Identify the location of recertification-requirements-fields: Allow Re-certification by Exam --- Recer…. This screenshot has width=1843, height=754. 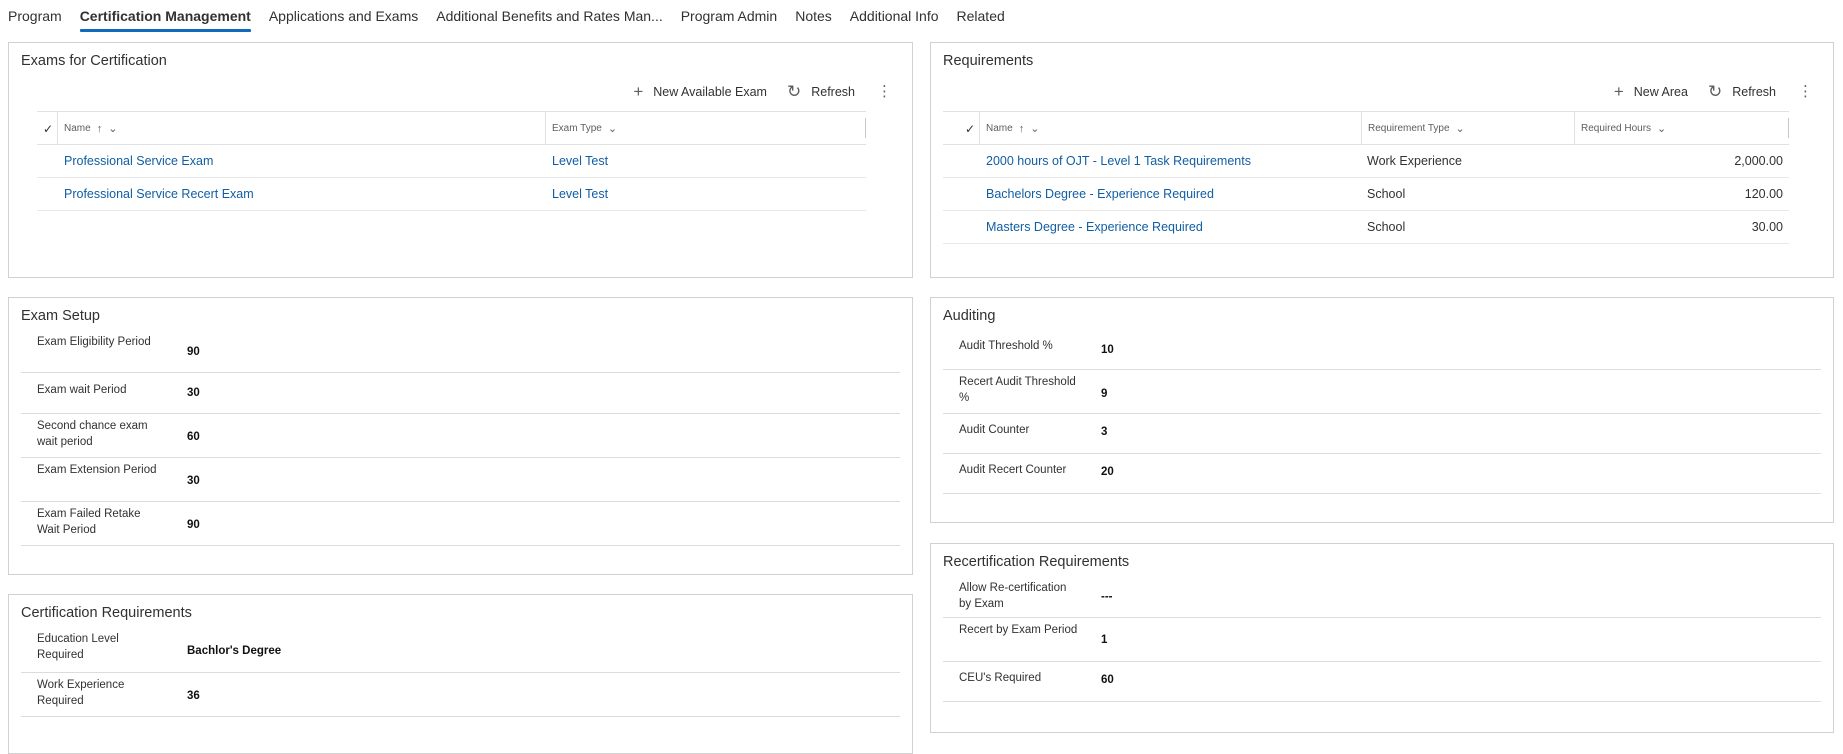
(1382, 640).